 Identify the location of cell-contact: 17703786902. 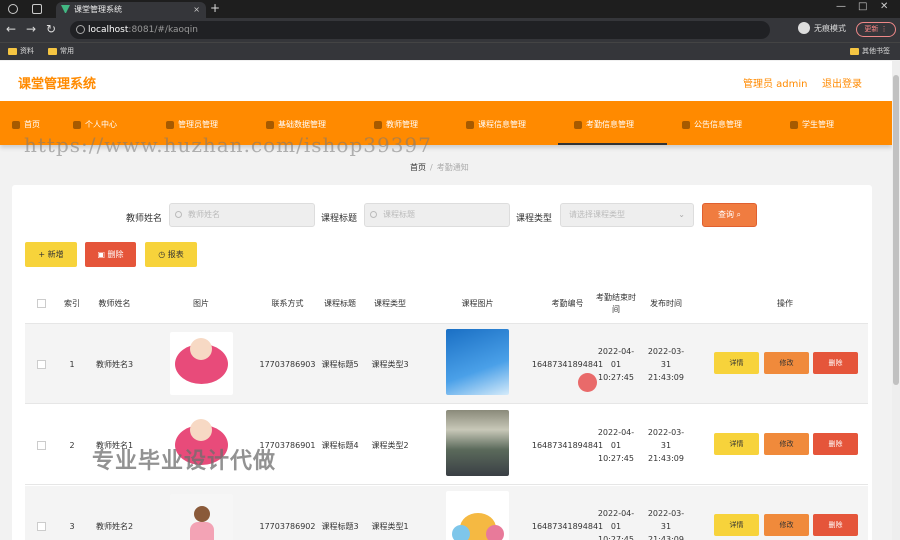
(287, 526).